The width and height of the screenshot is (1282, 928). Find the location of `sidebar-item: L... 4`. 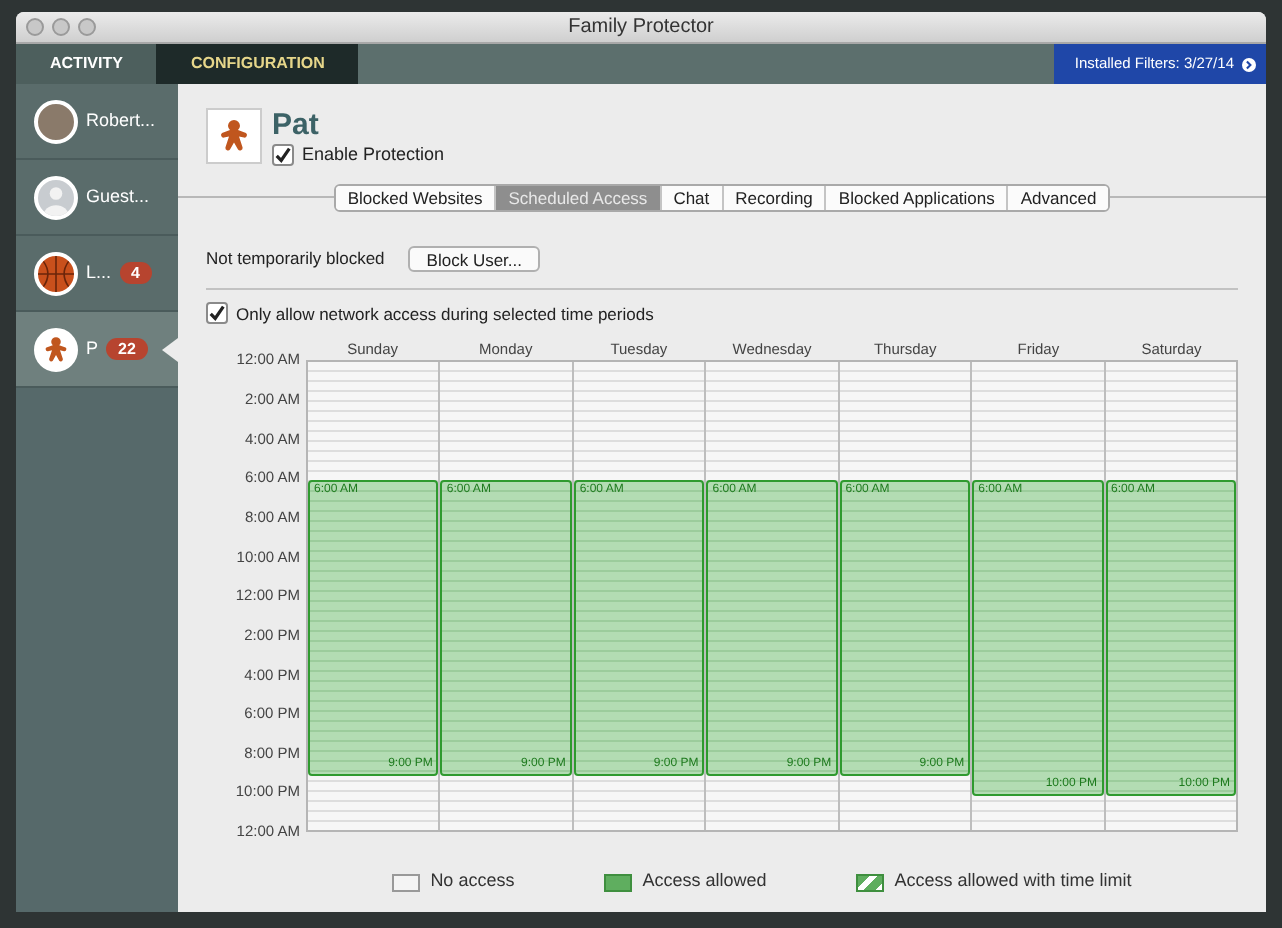

sidebar-item: L... 4 is located at coordinates (97, 274).